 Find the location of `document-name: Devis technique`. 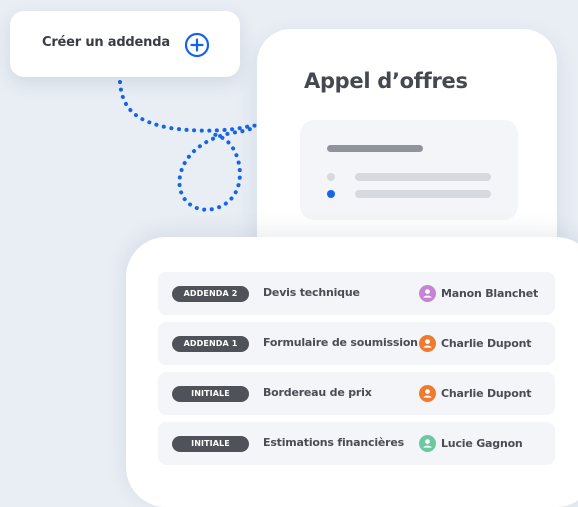

document-name: Devis technique is located at coordinates (311, 292).